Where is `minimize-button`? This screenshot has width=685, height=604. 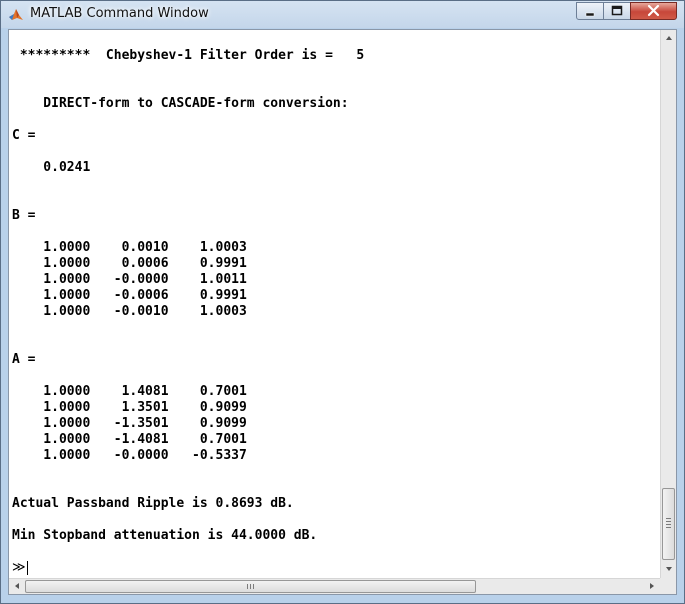
minimize-button is located at coordinates (590, 11).